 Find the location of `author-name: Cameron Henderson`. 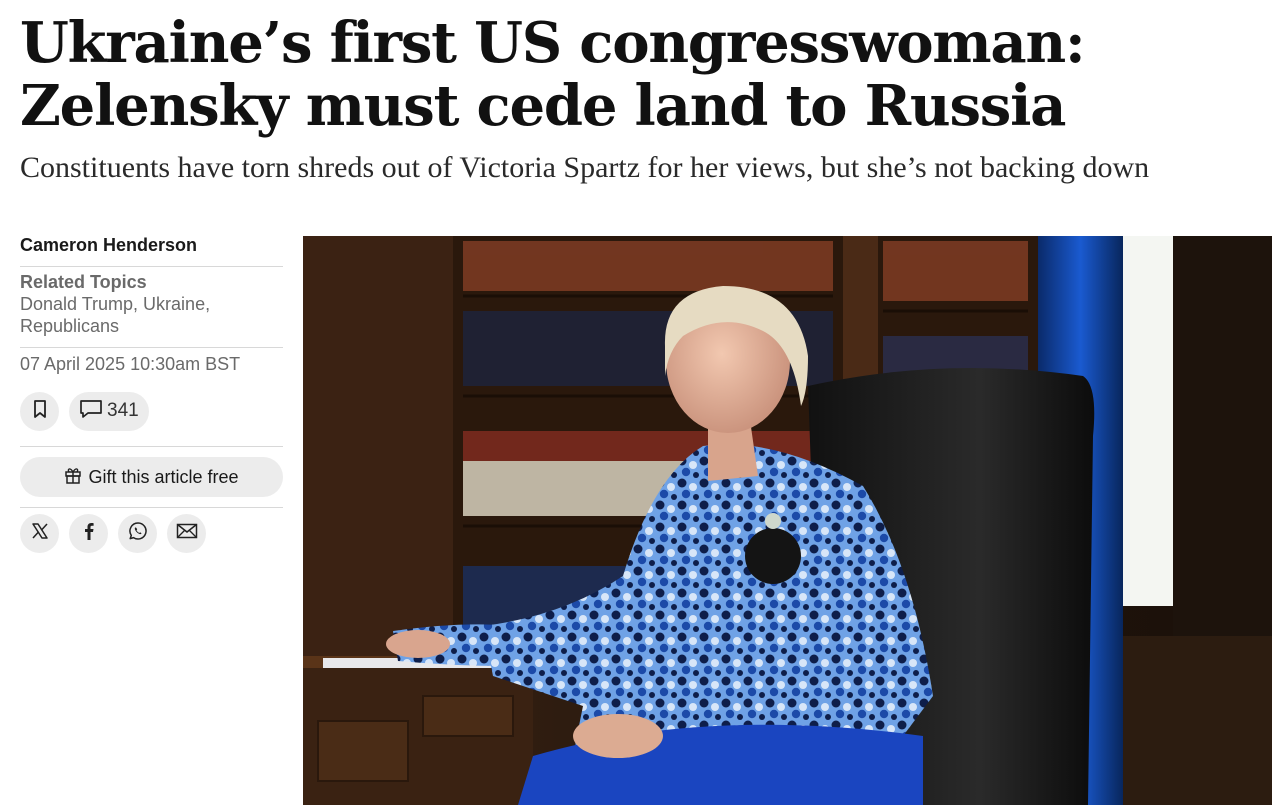

author-name: Cameron Henderson is located at coordinates (151, 249).